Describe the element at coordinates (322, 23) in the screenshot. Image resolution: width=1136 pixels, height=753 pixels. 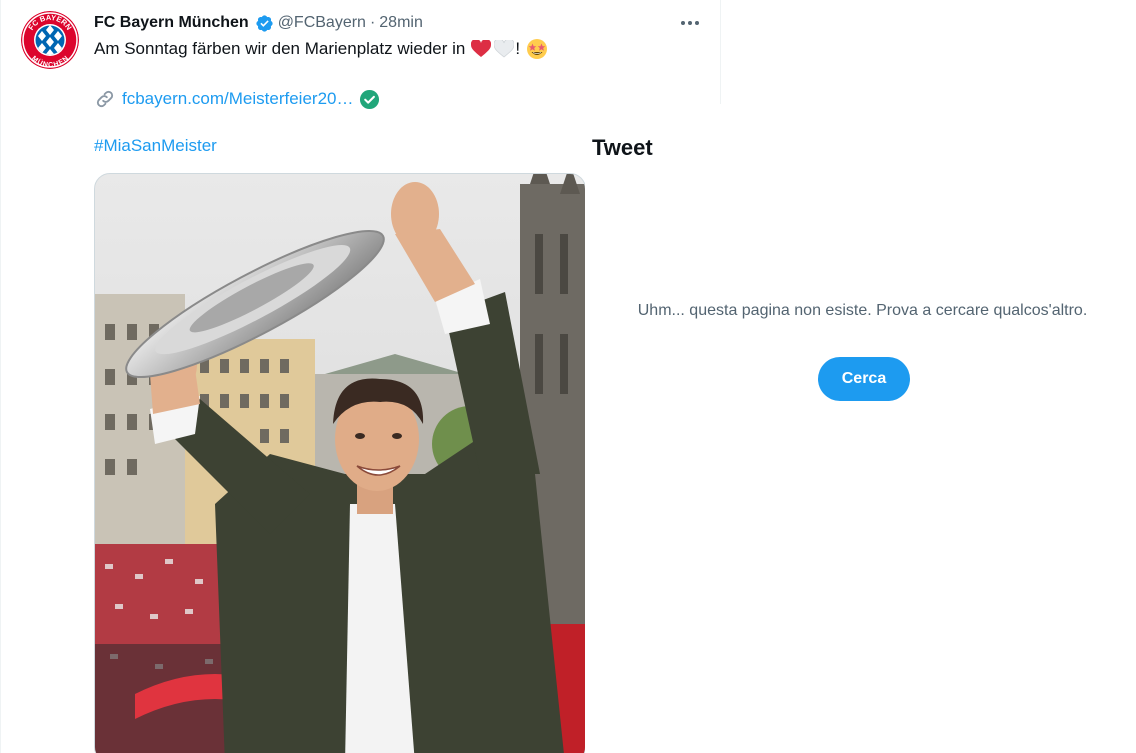
I see `user-handle: @FCBayern` at that location.